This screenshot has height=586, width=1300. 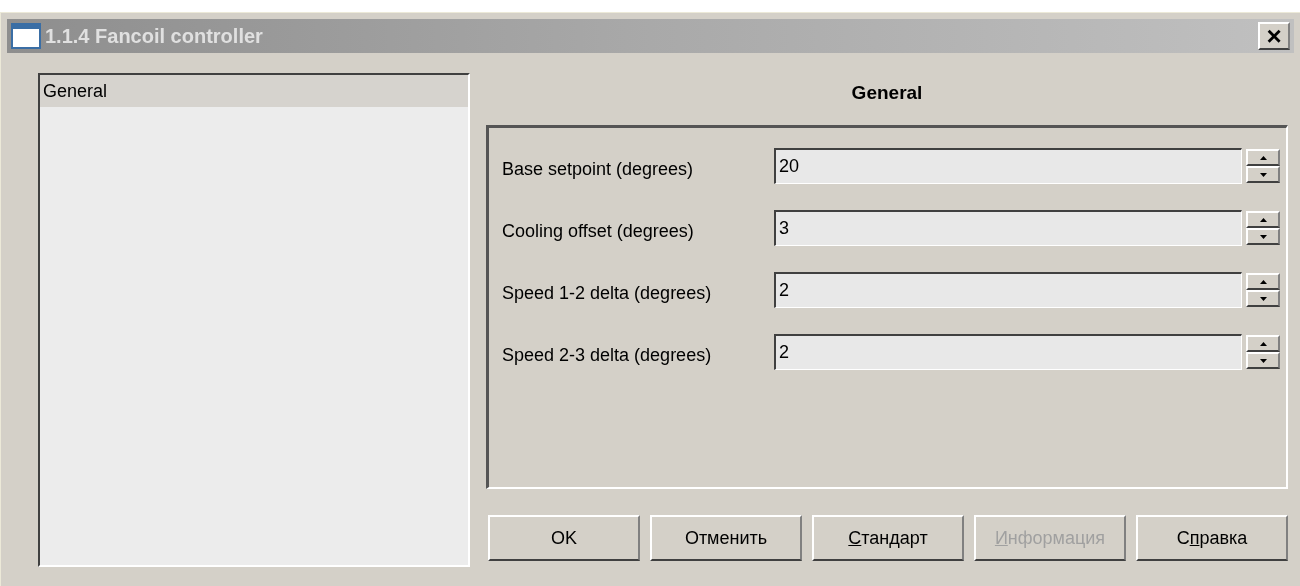 I want to click on field-label: Speed 1-2 delta (degrees), so click(x=607, y=293).